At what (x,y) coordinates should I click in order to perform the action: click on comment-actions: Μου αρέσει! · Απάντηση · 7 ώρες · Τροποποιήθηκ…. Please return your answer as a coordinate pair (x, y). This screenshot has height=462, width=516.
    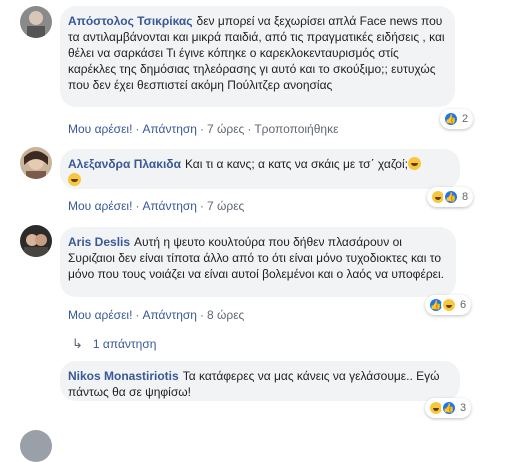
    Looking at the image, I should click on (203, 129).